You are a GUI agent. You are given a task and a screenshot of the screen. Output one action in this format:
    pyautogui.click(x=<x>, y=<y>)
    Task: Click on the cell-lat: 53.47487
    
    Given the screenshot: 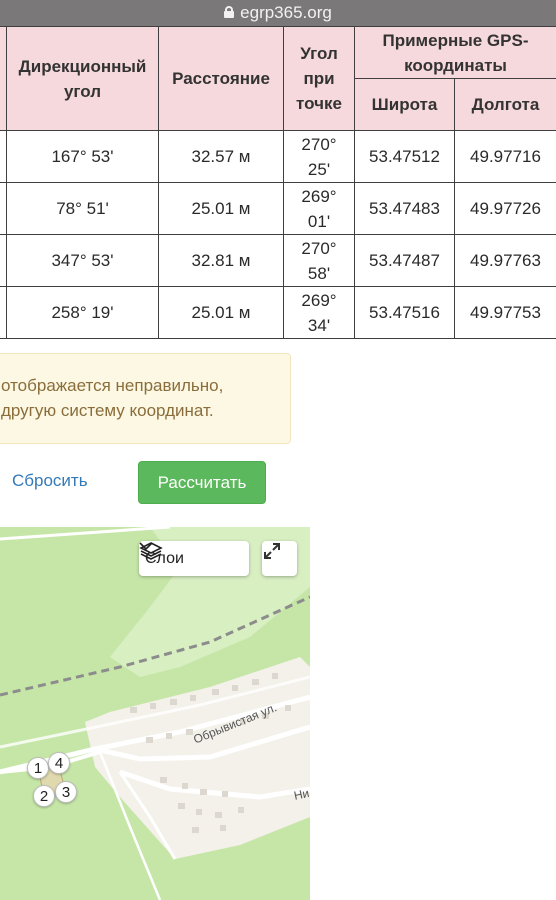 What is the action you would take?
    pyautogui.click(x=404, y=260)
    